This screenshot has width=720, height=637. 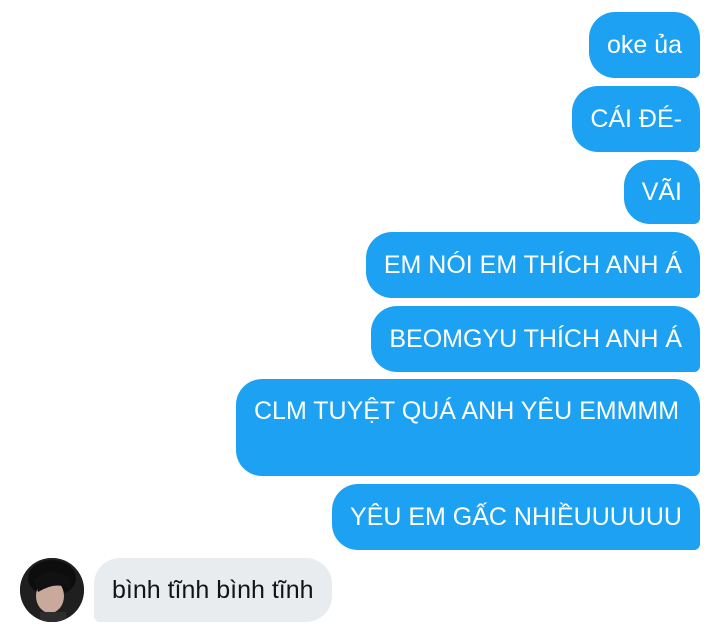 I want to click on message-text: YÊU EM GẤC NHIỀUUUUUU, so click(x=516, y=517).